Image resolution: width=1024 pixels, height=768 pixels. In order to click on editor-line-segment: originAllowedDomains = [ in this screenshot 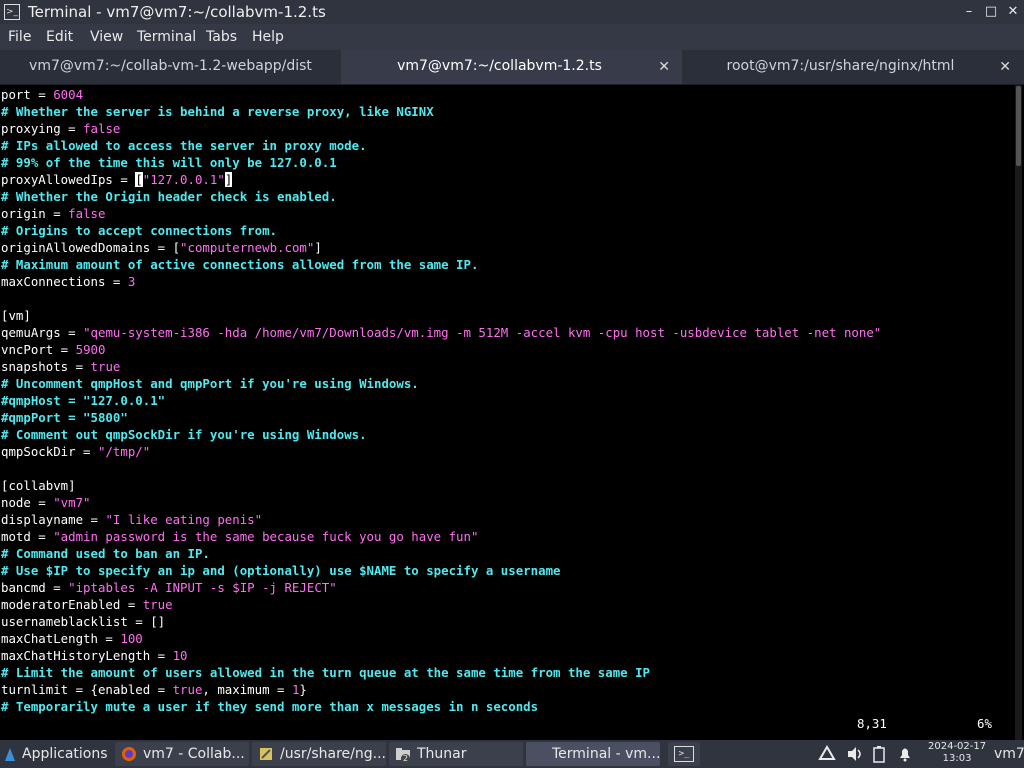, I will do `click(91, 247)`.